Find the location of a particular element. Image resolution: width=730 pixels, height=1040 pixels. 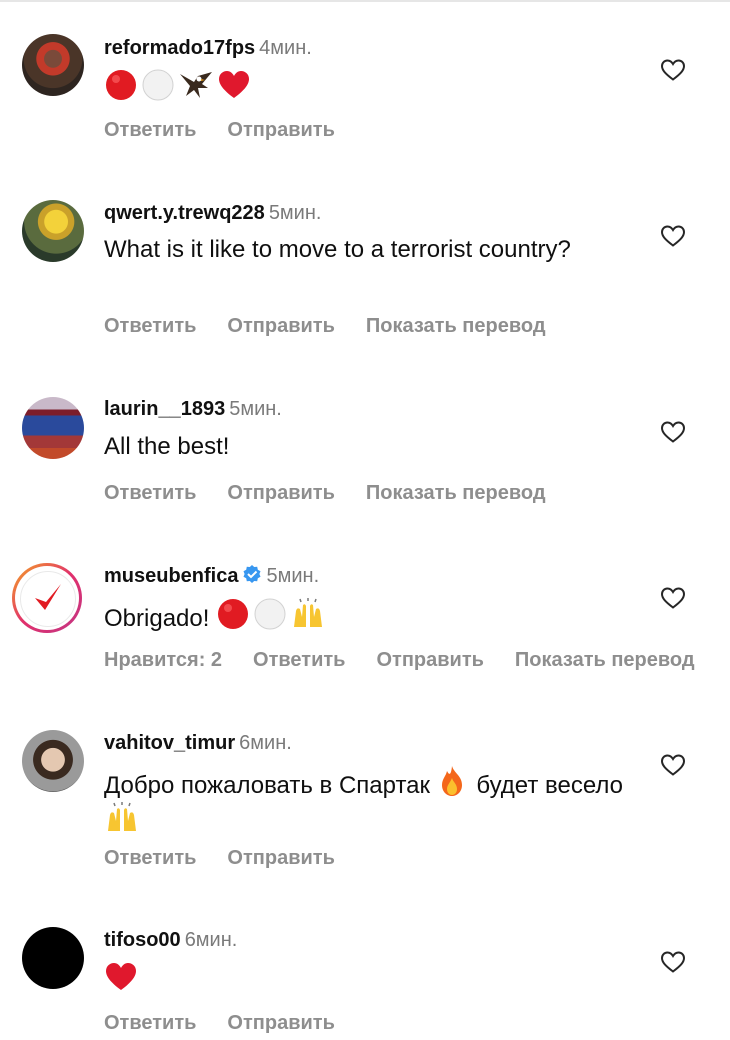

comment-text-tail: будет весело is located at coordinates (550, 785).